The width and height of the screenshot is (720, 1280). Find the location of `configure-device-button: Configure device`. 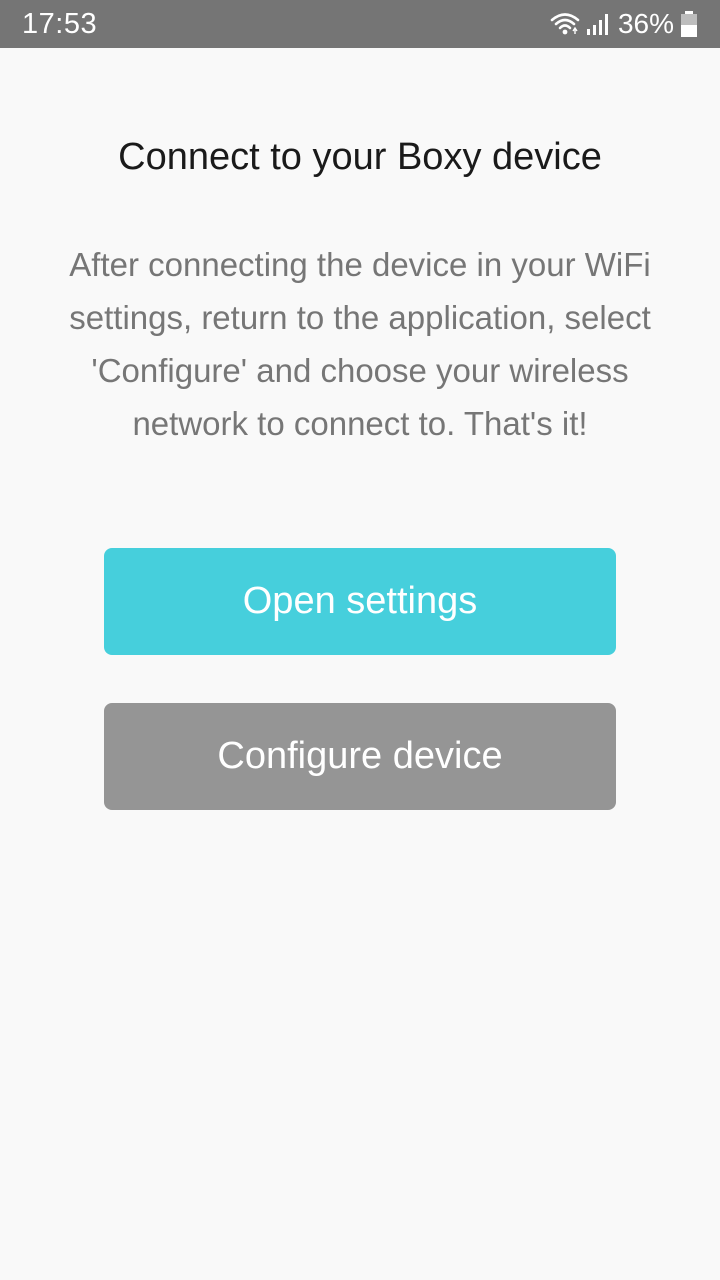

configure-device-button: Configure device is located at coordinates (360, 756).